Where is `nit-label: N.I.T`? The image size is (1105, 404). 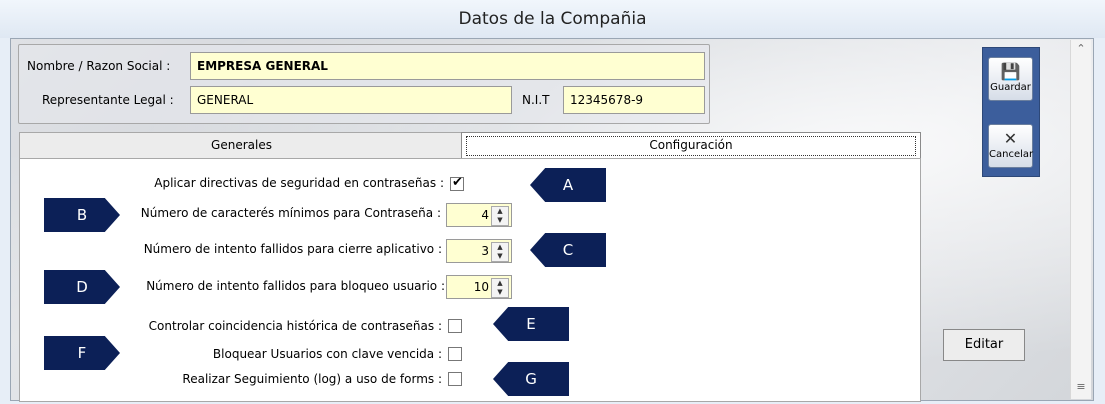 nit-label: N.I.T is located at coordinates (536, 100).